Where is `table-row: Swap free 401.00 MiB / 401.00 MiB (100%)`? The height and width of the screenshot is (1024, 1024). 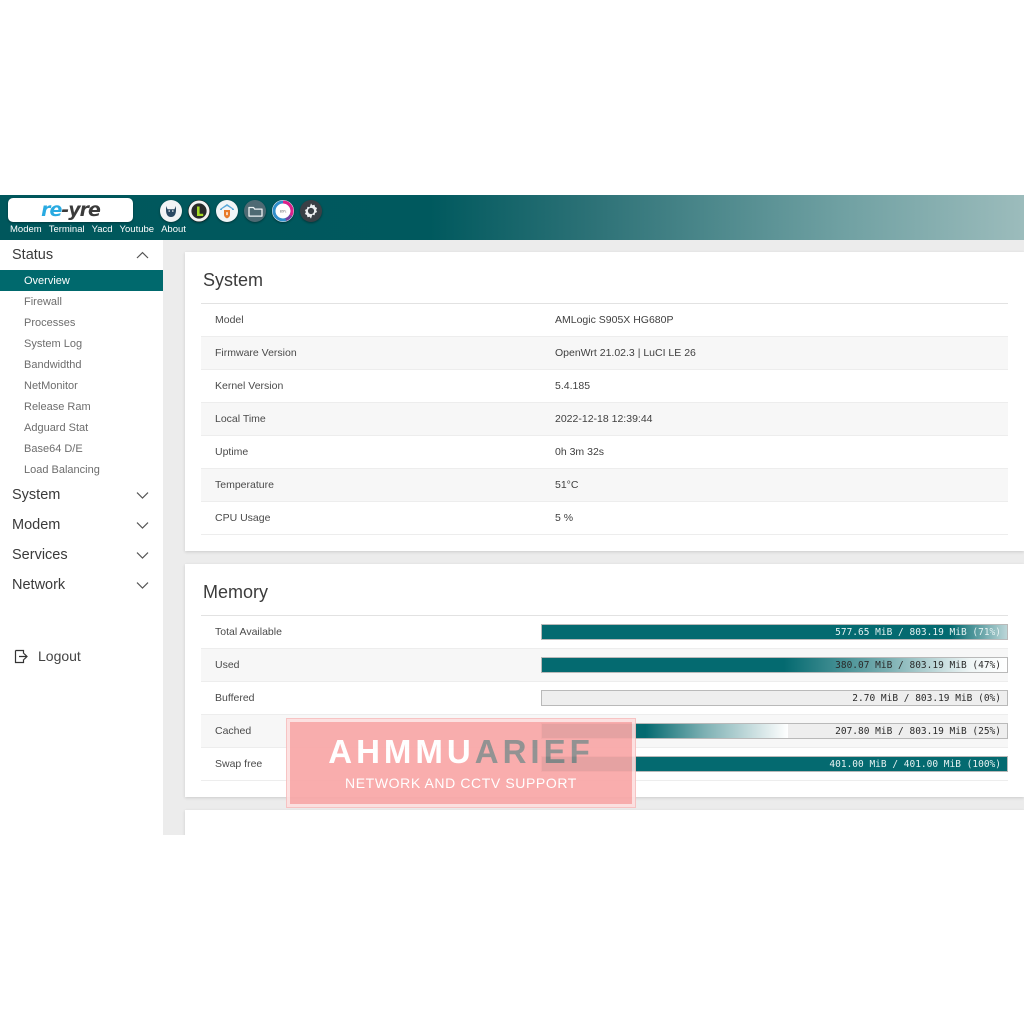
table-row: Swap free 401.00 MiB / 401.00 MiB (100%) is located at coordinates (604, 764).